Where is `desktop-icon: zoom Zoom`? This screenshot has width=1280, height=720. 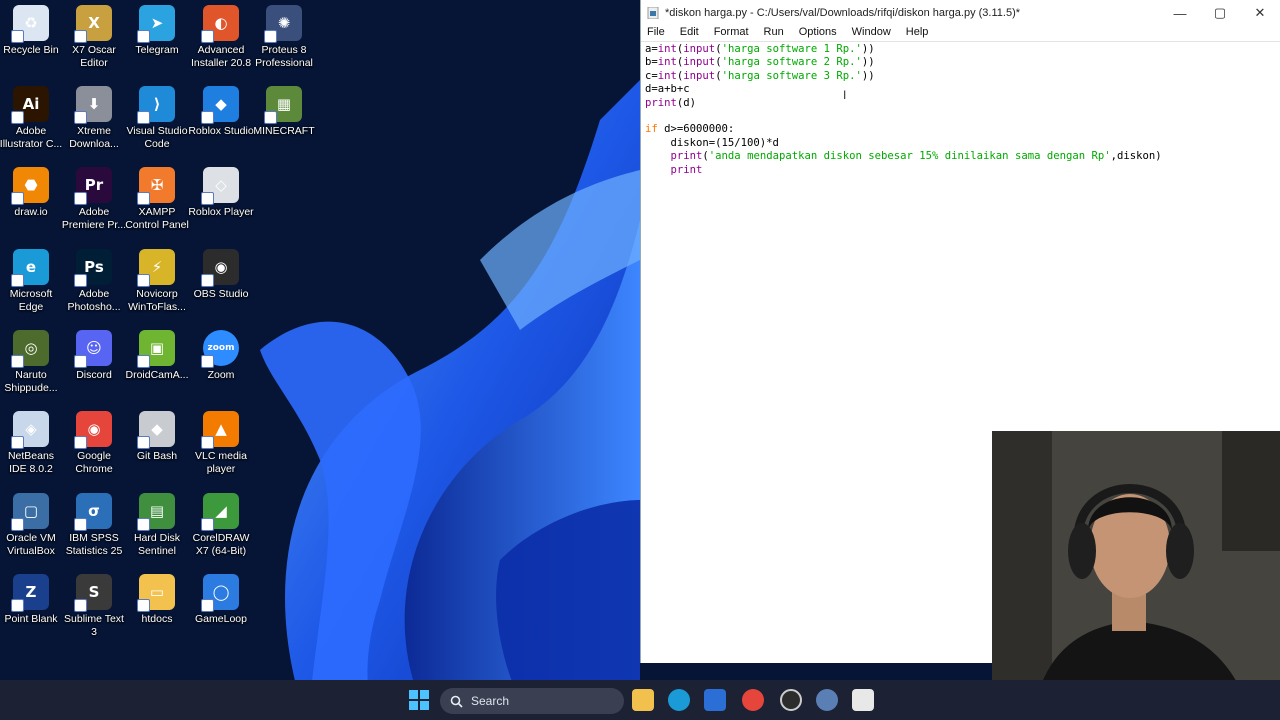 desktop-icon: zoom Zoom is located at coordinates (221, 356).